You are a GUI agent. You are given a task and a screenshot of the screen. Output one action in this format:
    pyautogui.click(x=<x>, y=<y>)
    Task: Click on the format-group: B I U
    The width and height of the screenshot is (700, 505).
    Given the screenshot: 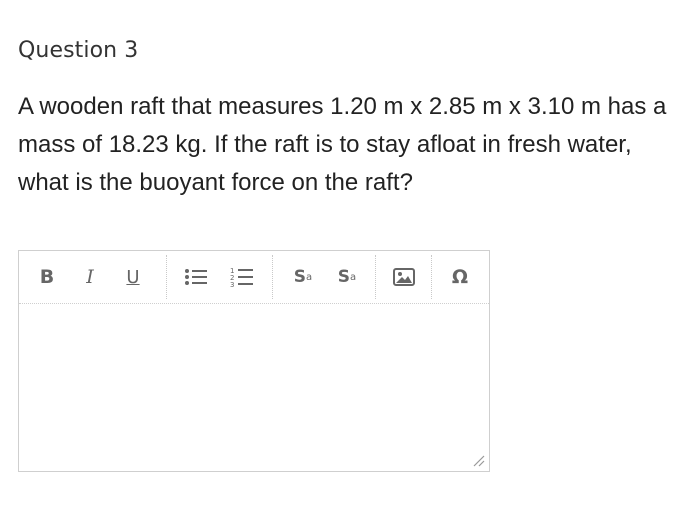 What is the action you would take?
    pyautogui.click(x=93, y=277)
    